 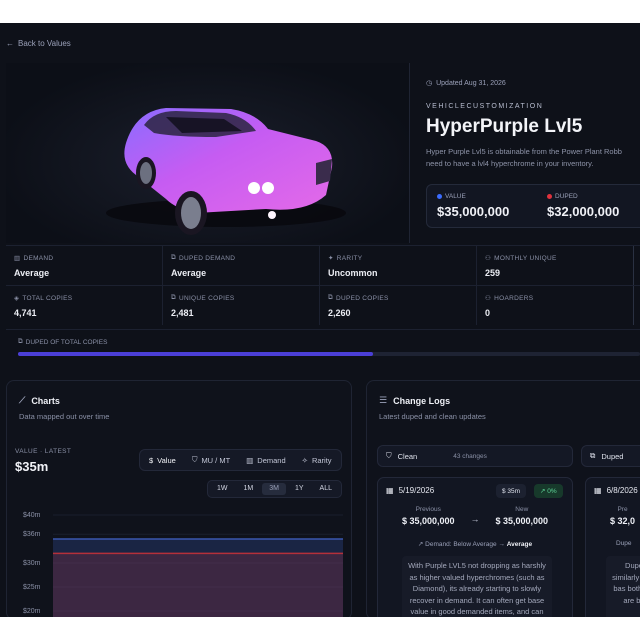 I want to click on stat-label: DEMAND, so click(x=38, y=258).